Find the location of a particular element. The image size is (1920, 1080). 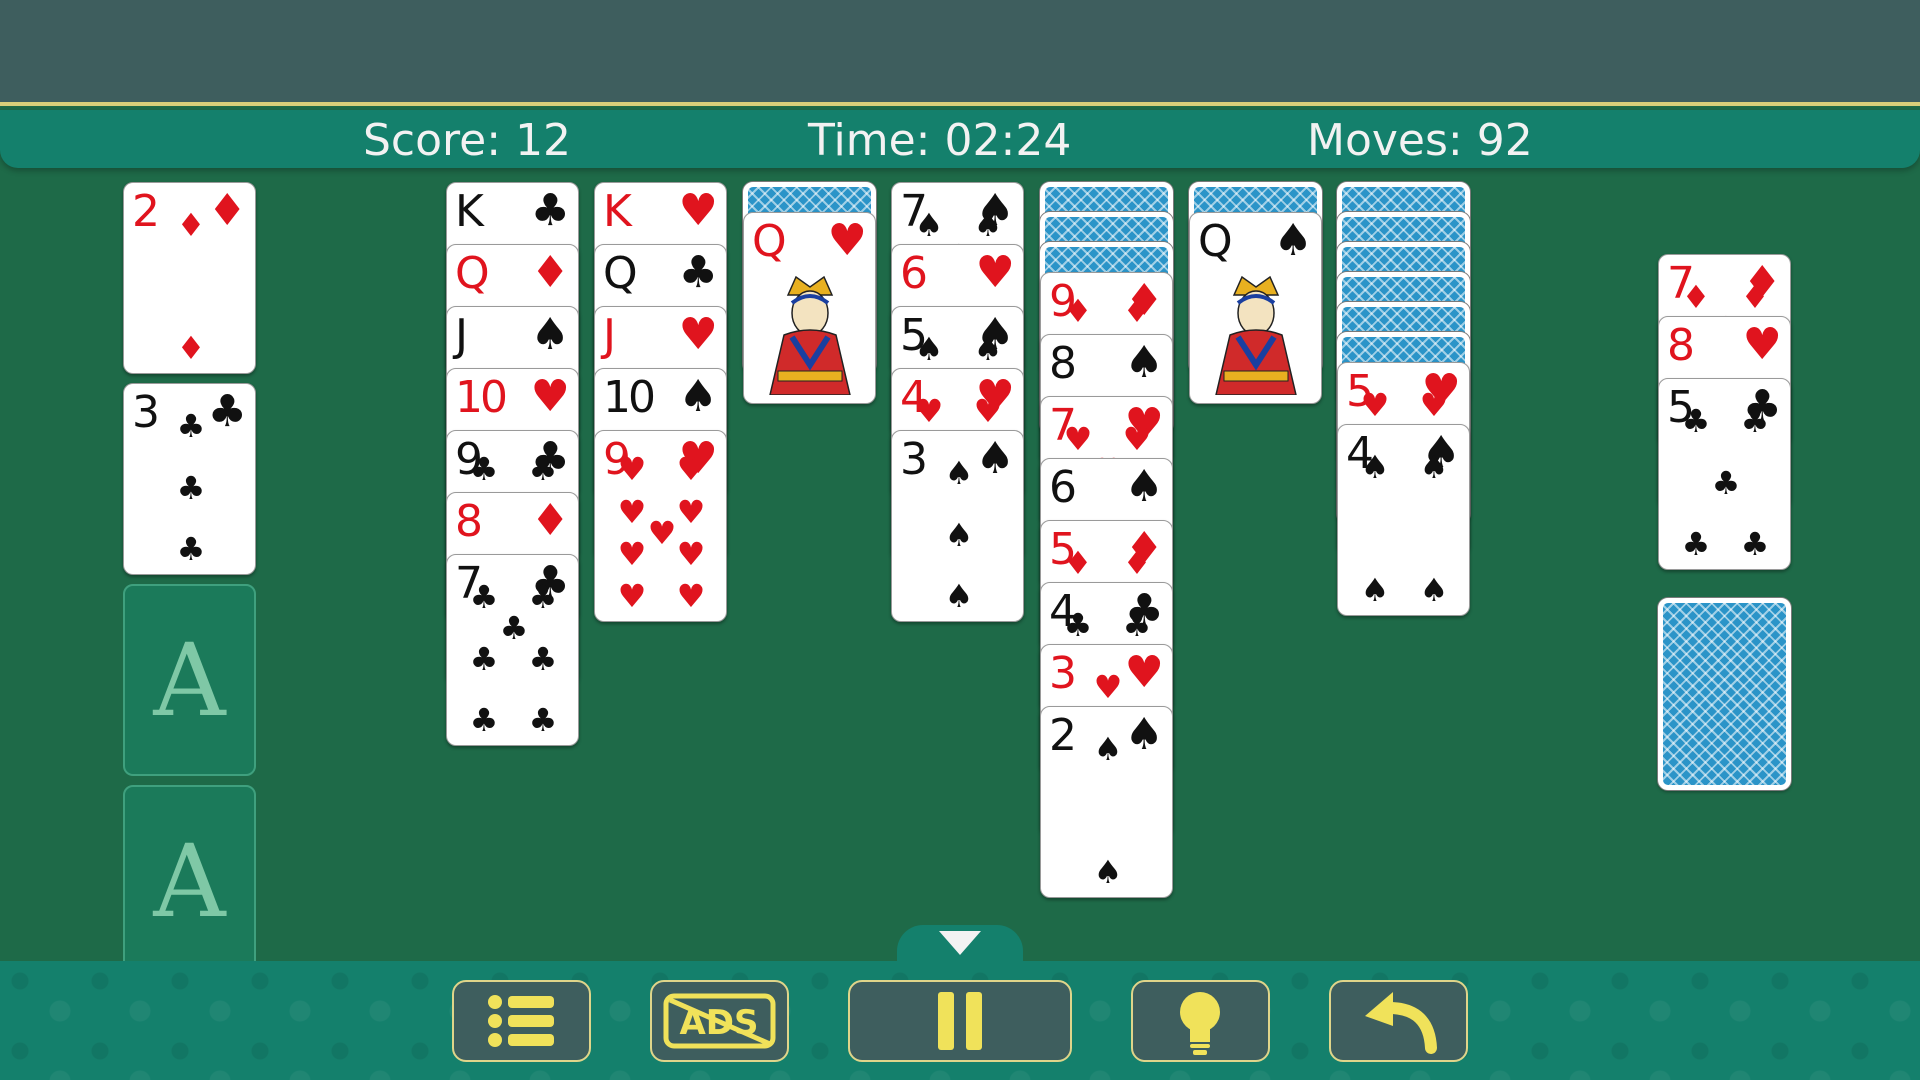

card-2-of-diamonds: 2 ♦ ♦ ♦ is located at coordinates (189, 278).